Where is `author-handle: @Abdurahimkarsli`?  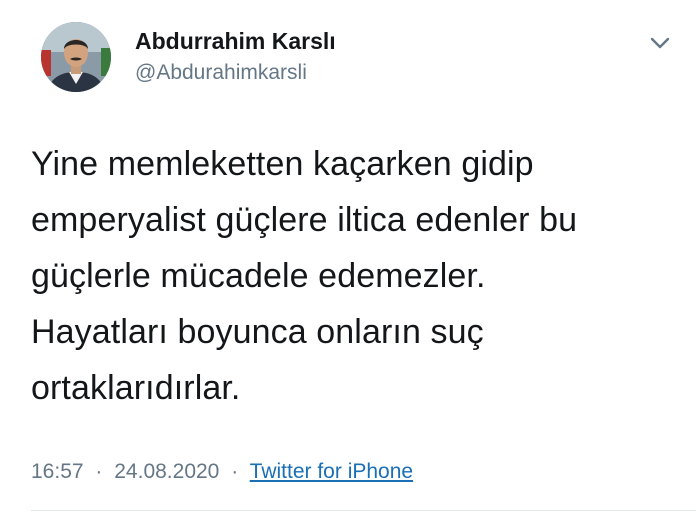 author-handle: @Abdurahimkarsli is located at coordinates (221, 73).